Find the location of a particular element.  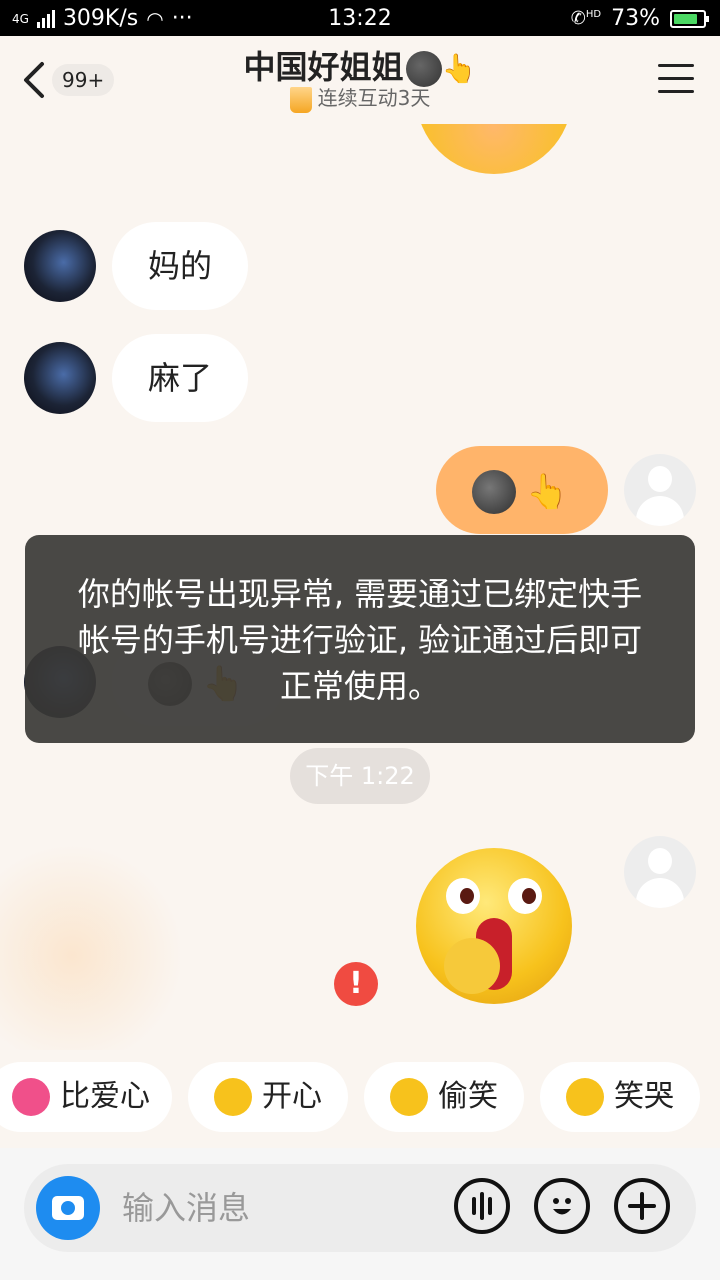

quick-reply-chip: 开心 is located at coordinates (268, 1097).